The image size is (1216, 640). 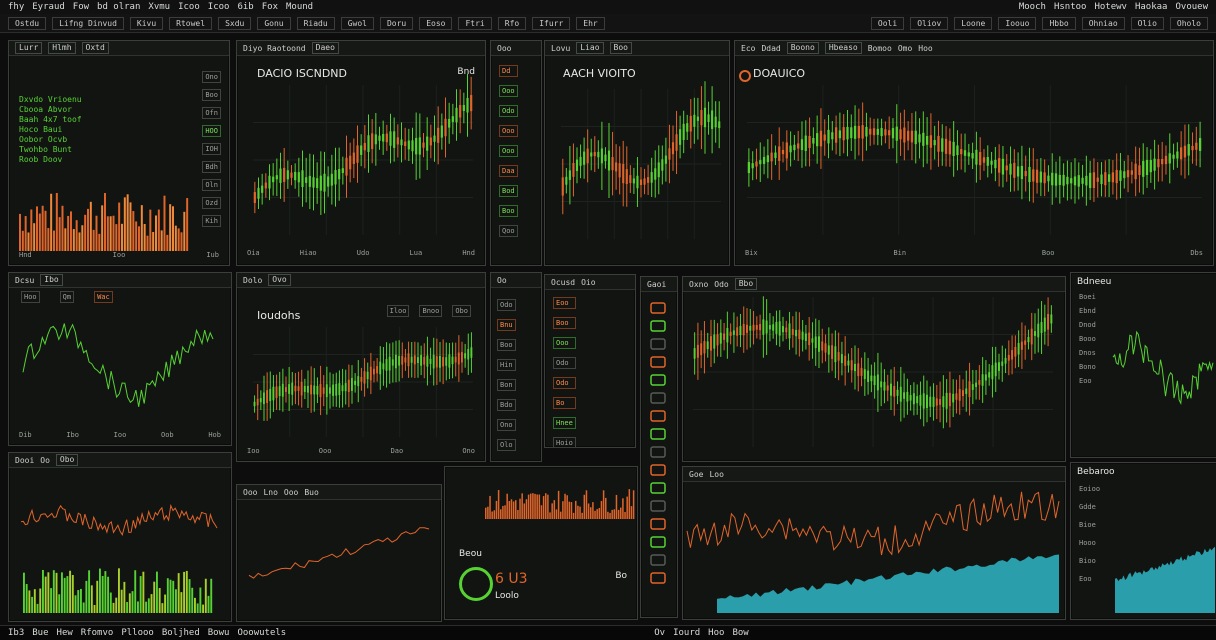 I want to click on order-row: Boo, so click(x=564, y=323).